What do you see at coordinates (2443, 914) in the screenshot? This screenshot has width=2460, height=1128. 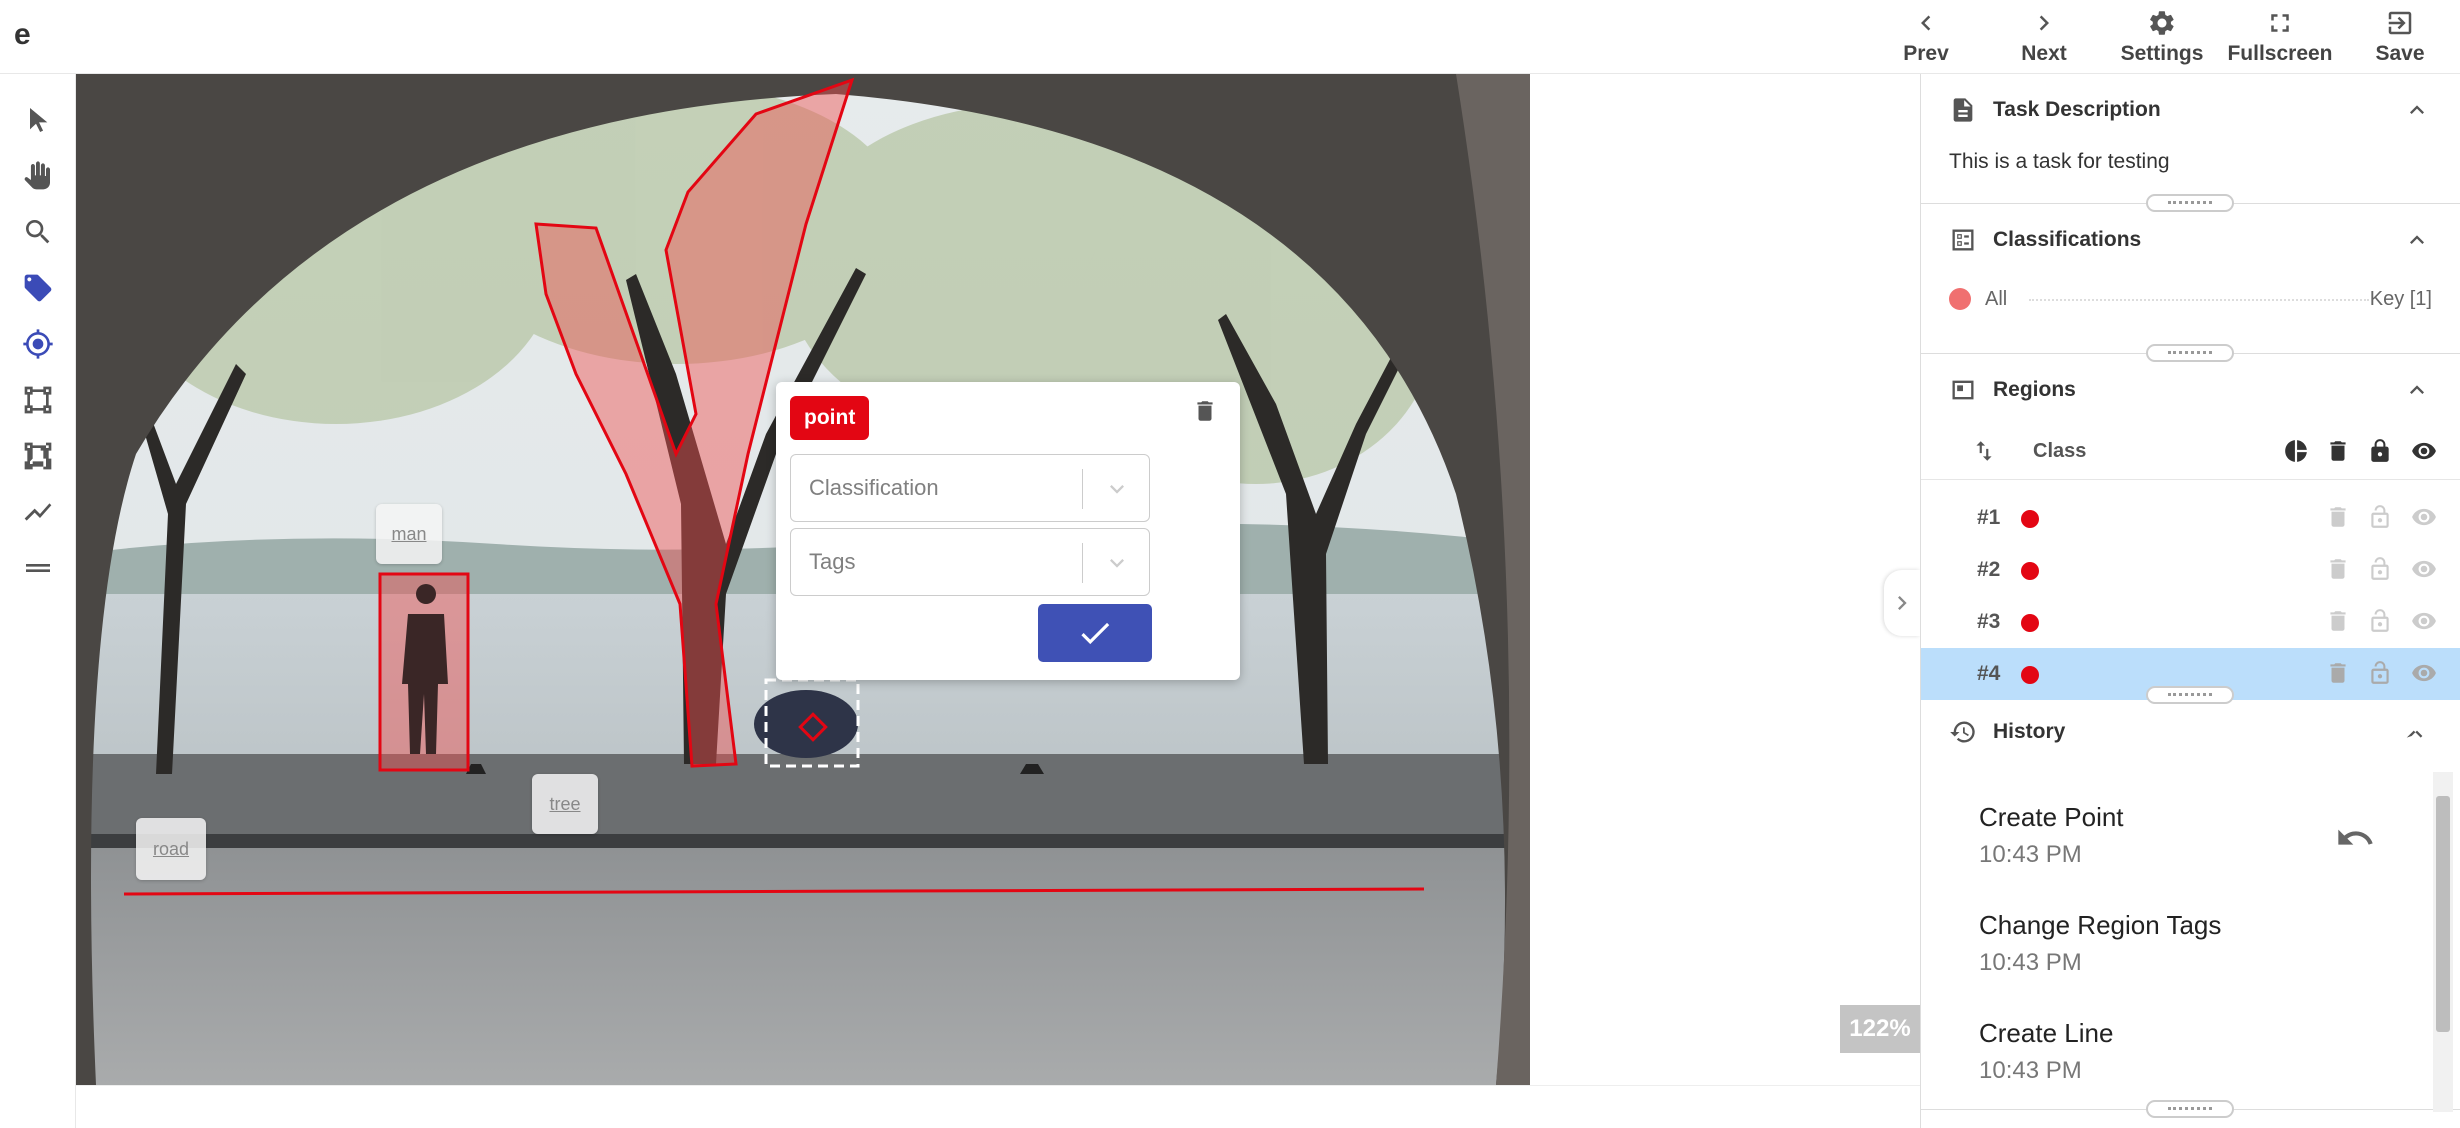 I see `scrollbar-thumb` at bounding box center [2443, 914].